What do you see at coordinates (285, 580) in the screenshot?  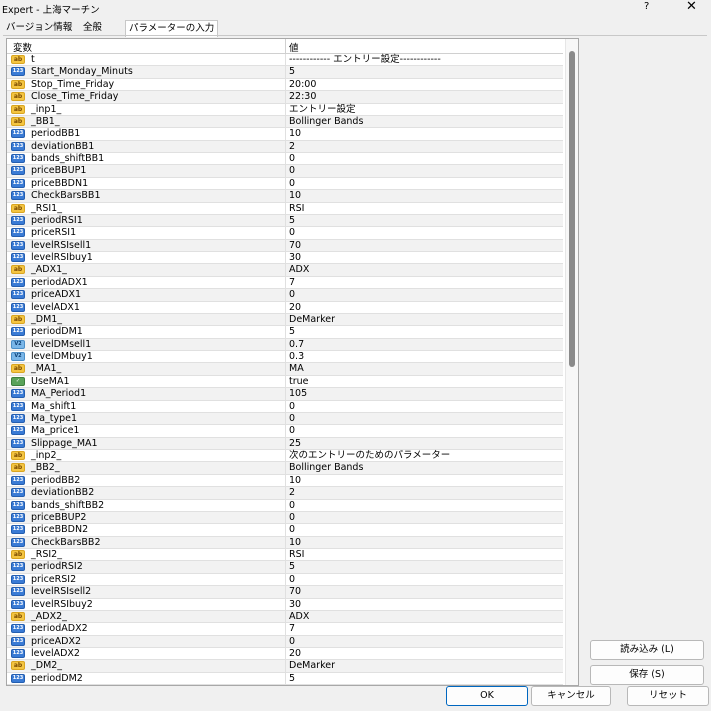 I see `parameter-row: 123 priceRSI2 0` at bounding box center [285, 580].